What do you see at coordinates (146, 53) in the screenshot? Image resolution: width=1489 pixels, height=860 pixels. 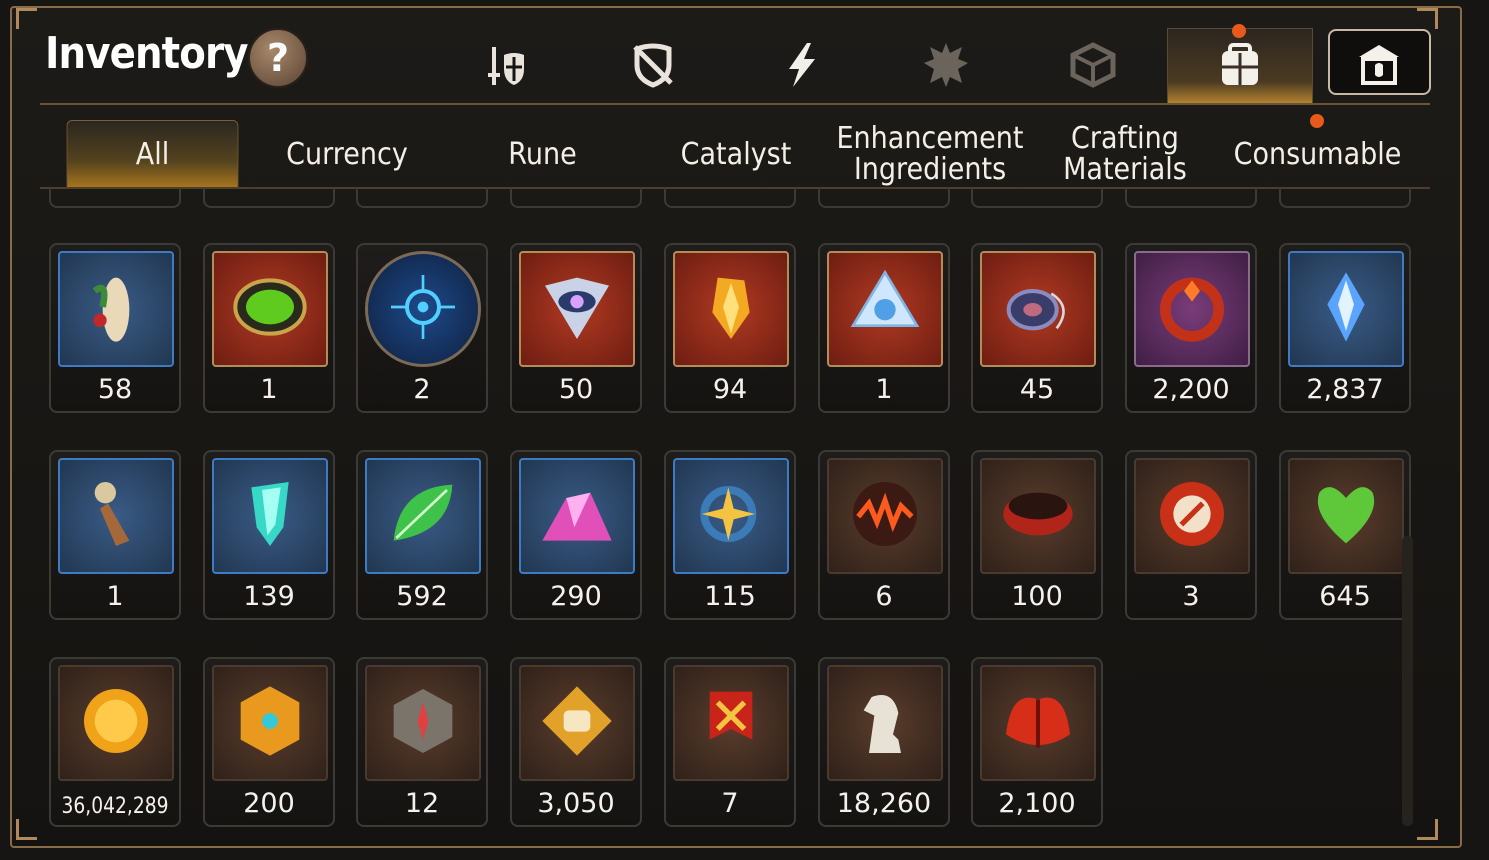 I see `page-title: Inventory` at bounding box center [146, 53].